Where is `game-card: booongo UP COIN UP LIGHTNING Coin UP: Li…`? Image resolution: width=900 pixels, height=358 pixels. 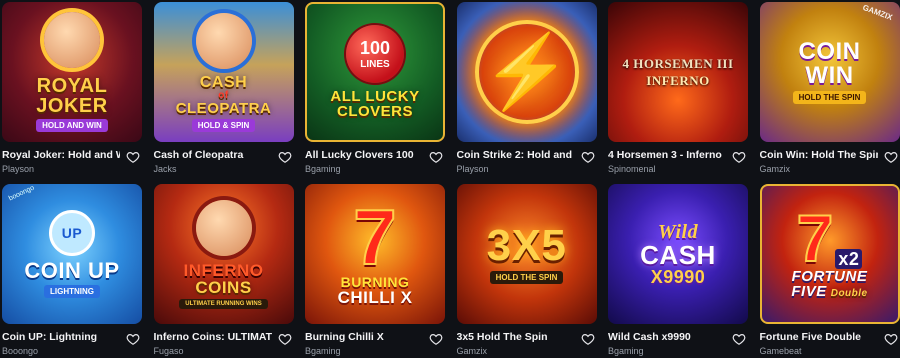 game-card: booongo UP COIN UP LIGHTNING Coin UP: Li… is located at coordinates (72, 271).